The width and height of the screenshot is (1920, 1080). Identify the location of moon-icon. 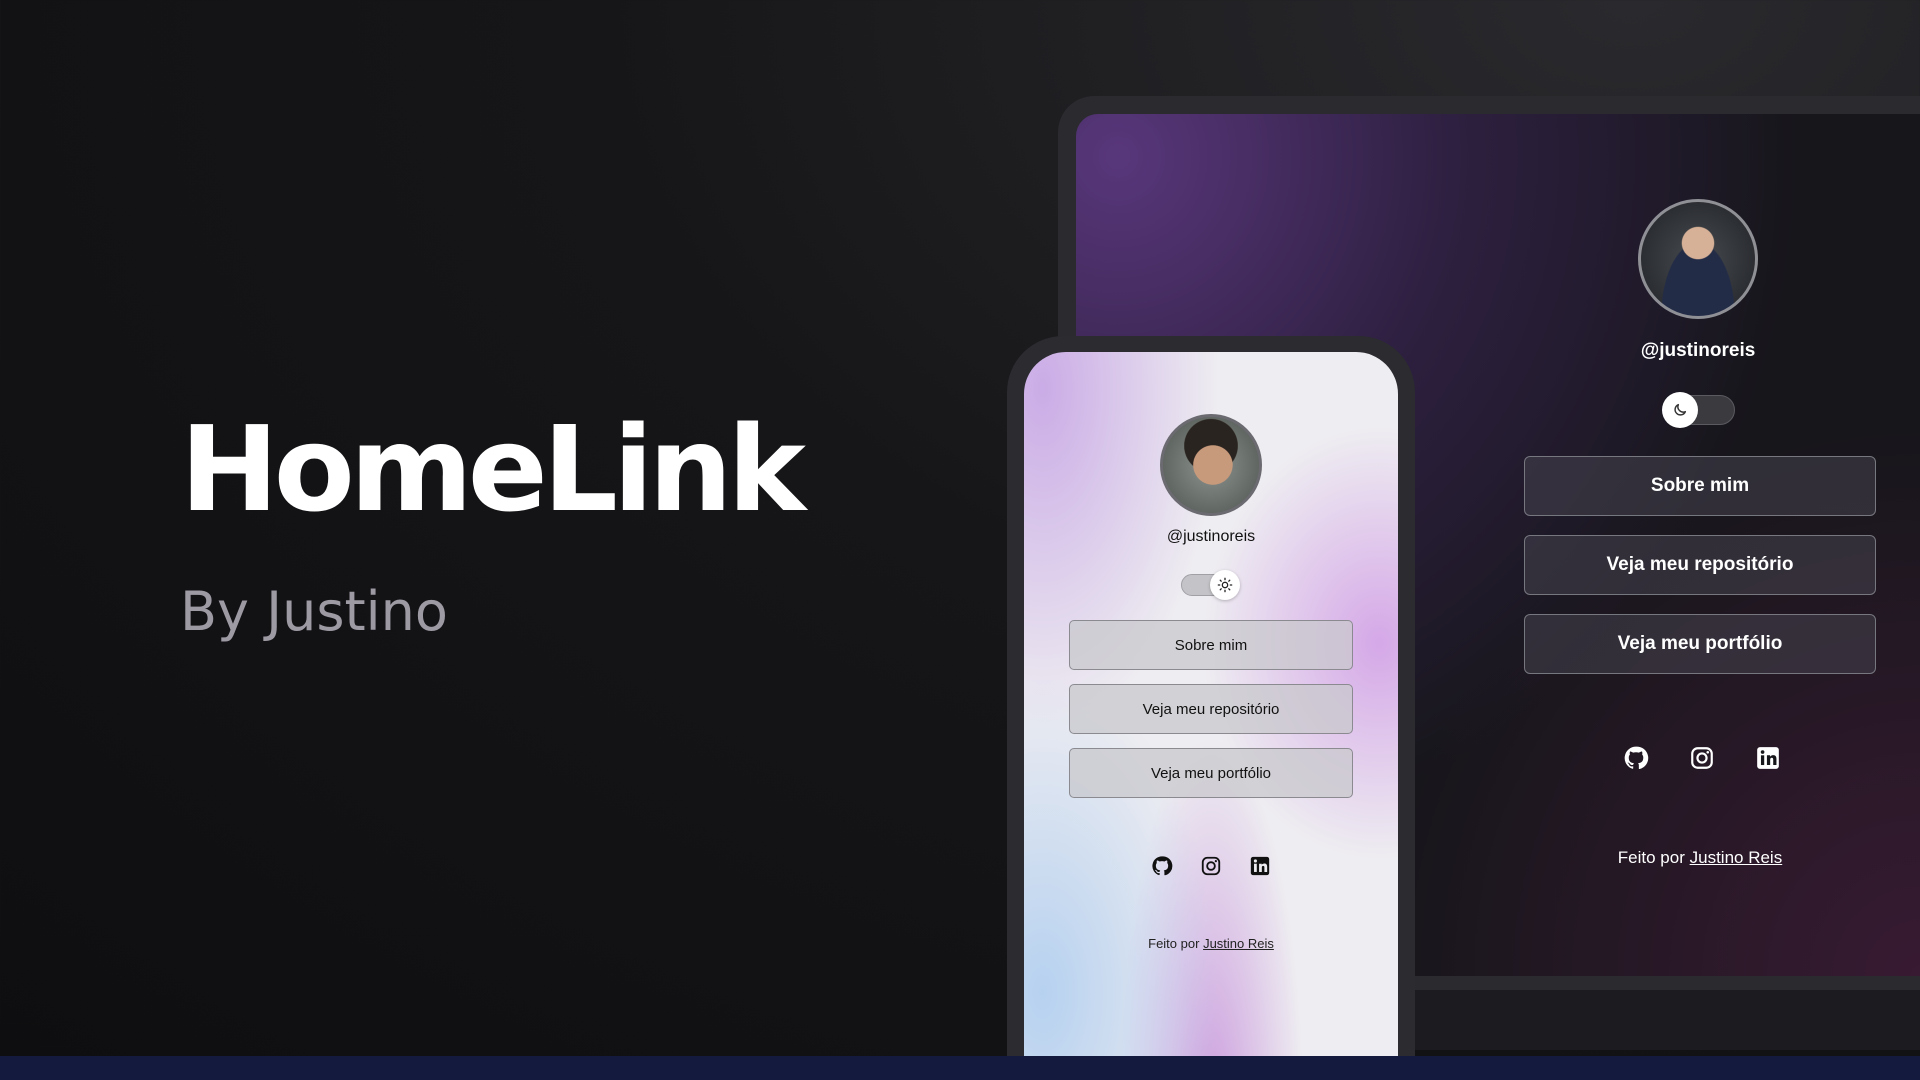
(1680, 410).